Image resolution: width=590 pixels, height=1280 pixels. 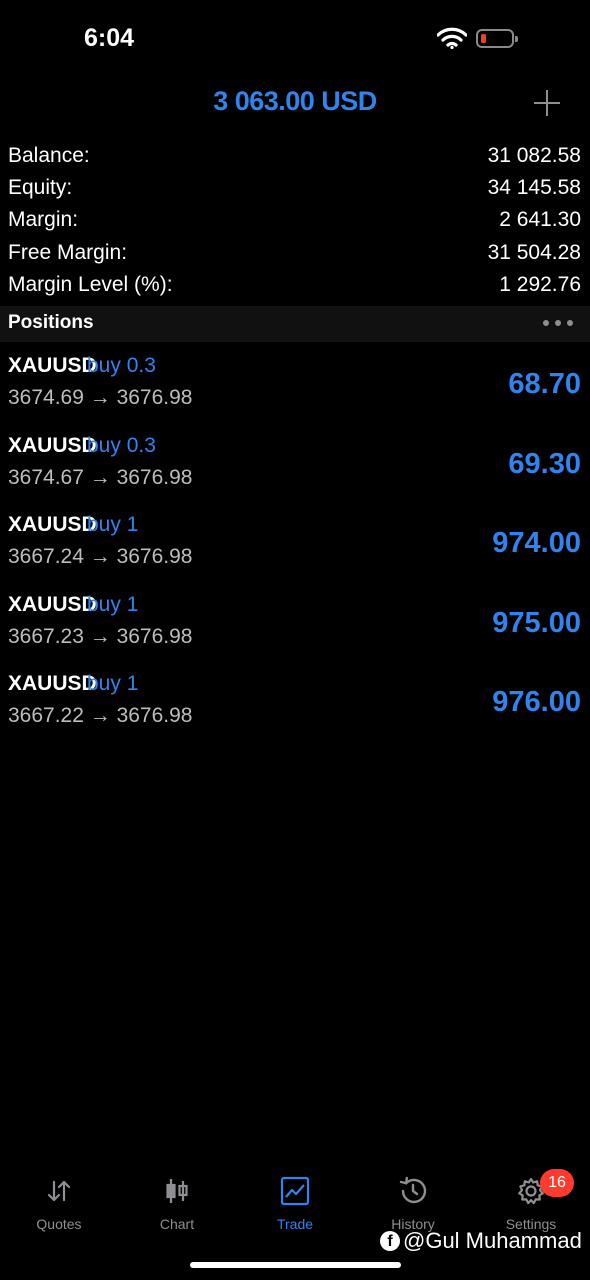 I want to click on positions-title: Positions, so click(x=51, y=322).